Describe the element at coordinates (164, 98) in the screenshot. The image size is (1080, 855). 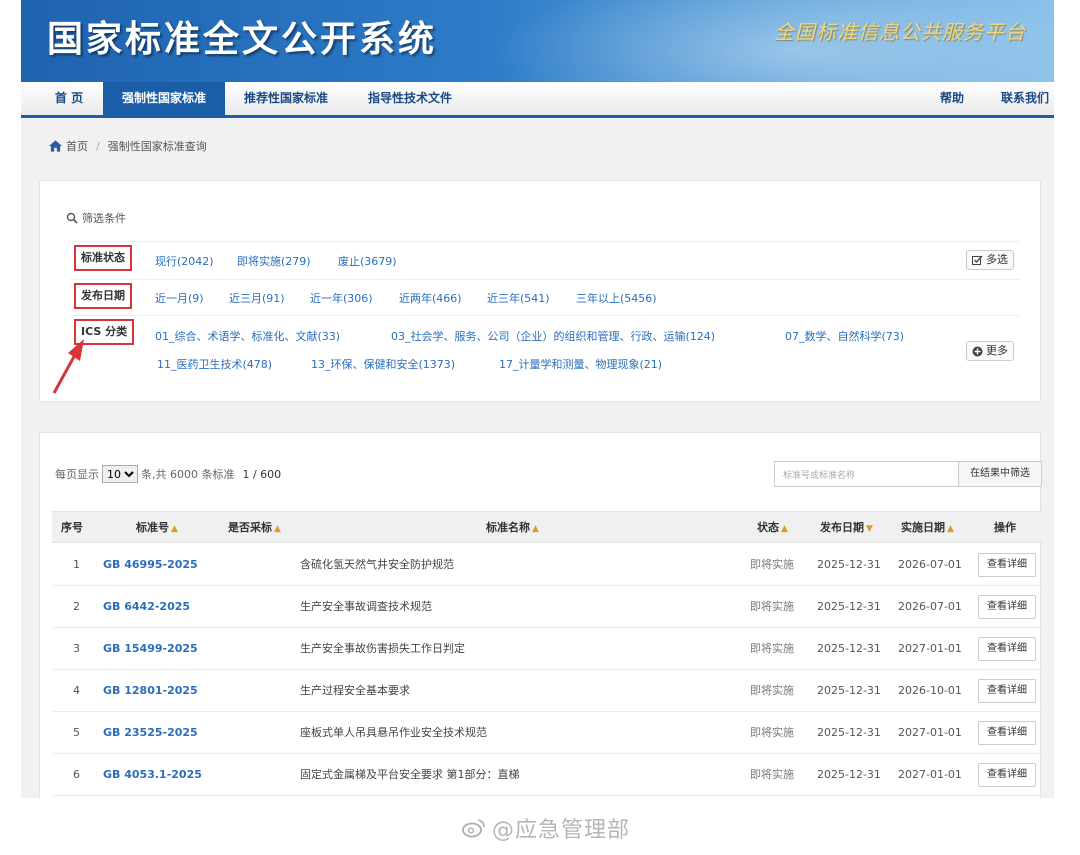
I see `nav-mandatory-standards: 强制性国家标准` at that location.